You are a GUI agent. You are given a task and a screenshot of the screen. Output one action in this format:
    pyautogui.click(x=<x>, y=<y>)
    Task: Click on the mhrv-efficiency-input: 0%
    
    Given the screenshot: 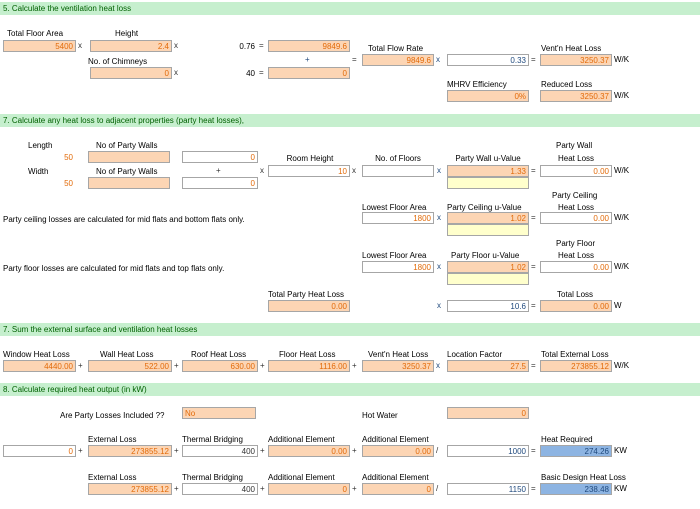 What is the action you would take?
    pyautogui.click(x=488, y=96)
    